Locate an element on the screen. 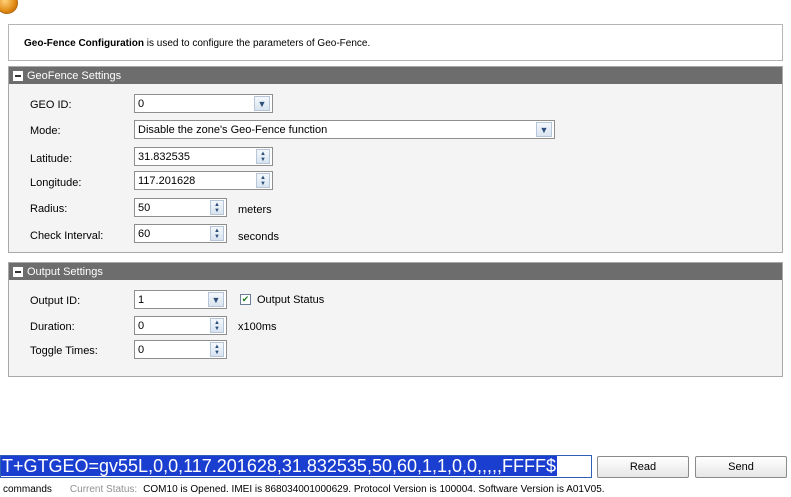 The height and width of the screenshot is (497, 791). info-title: Geo-Fence Configuration is located at coordinates (84, 43).